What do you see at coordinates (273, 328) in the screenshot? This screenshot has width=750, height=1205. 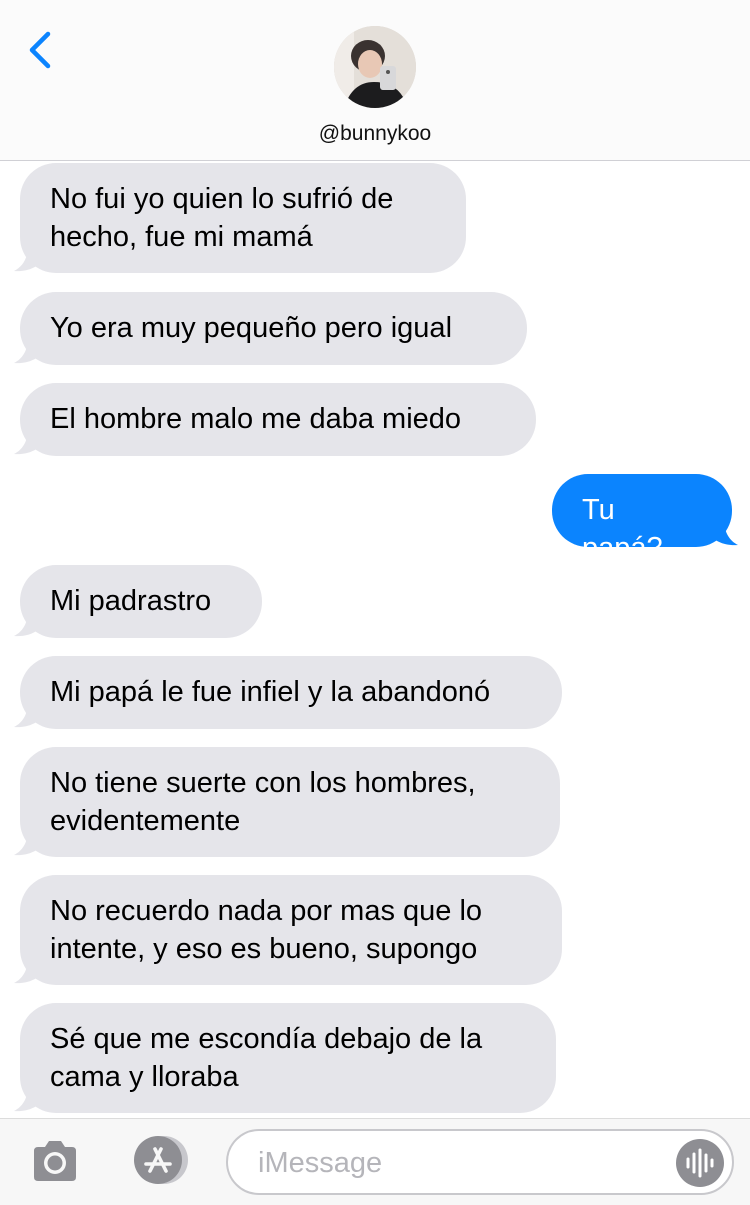 I see `incoming-message: Yo era muy pequeño pero igual` at bounding box center [273, 328].